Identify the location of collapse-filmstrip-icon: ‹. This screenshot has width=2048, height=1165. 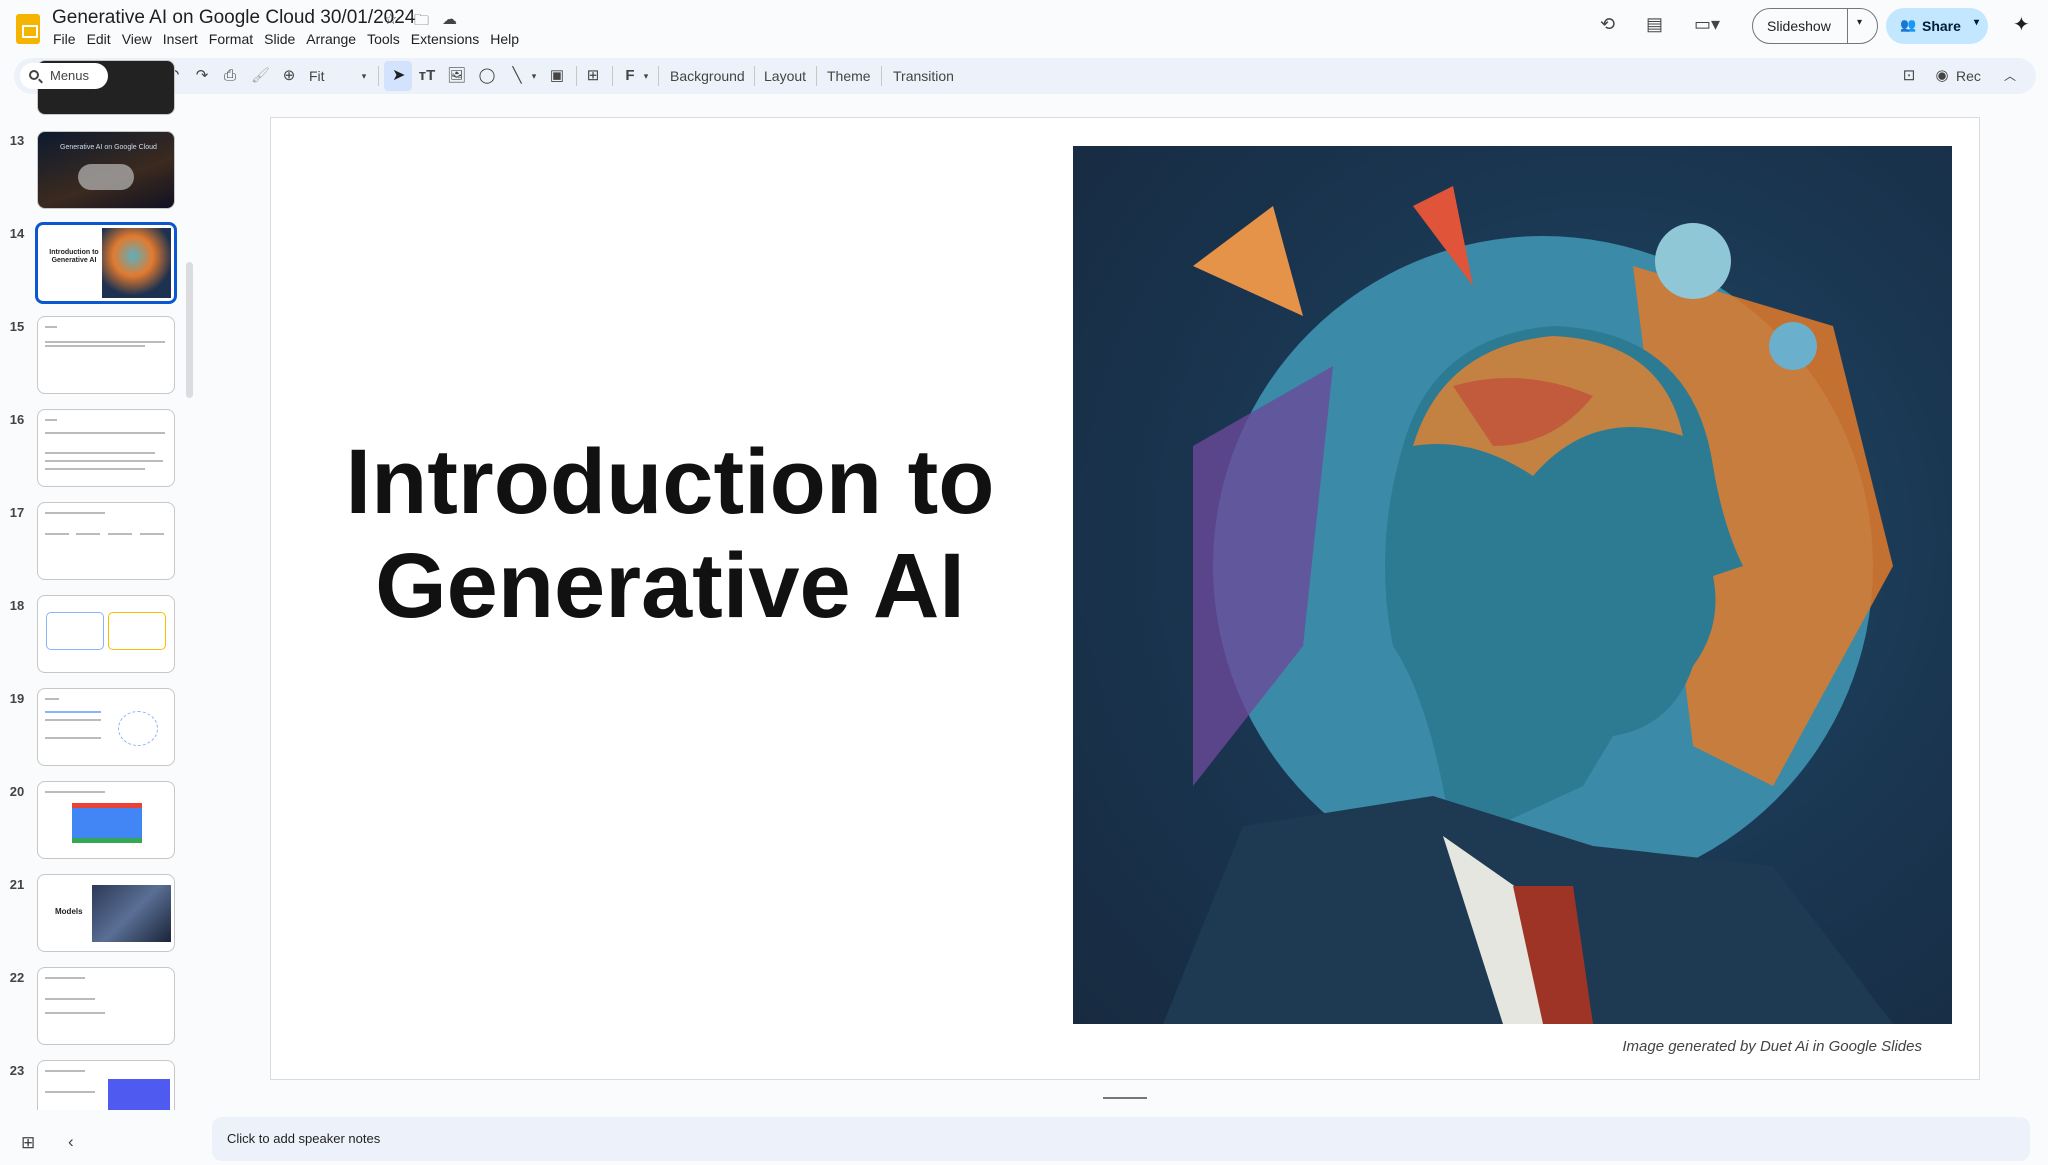
(71, 1142).